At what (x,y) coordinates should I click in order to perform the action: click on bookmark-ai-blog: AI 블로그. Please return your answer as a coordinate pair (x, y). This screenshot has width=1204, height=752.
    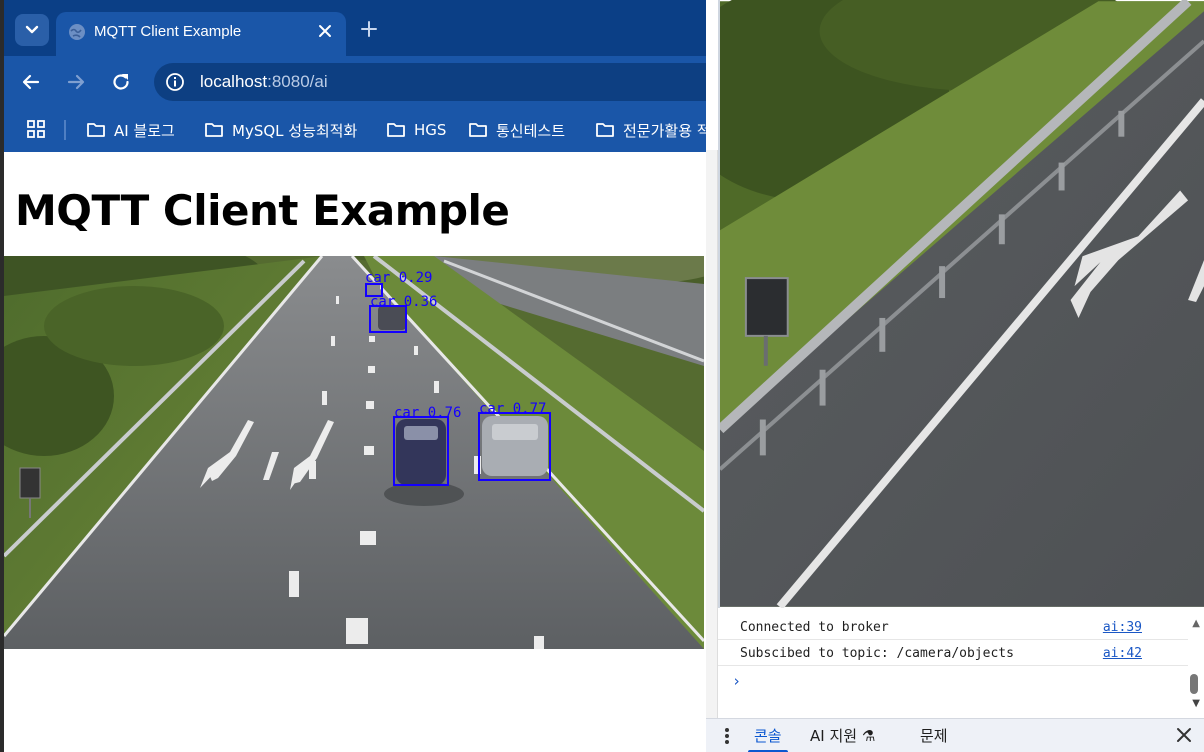
    Looking at the image, I should click on (130, 130).